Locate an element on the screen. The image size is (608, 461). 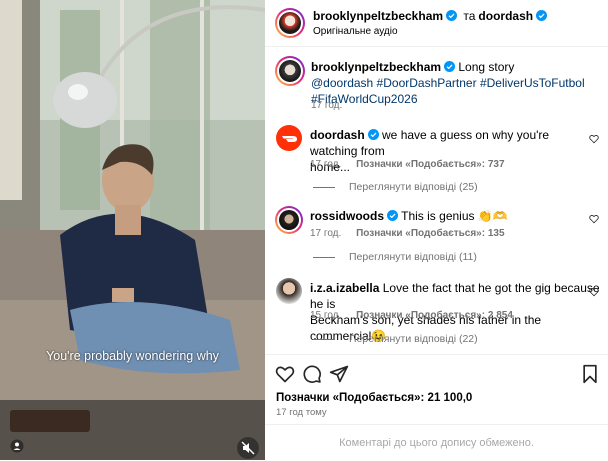
comment-meta: 17 год. Позначки «Подобається»: 737 is located at coordinates (407, 164).